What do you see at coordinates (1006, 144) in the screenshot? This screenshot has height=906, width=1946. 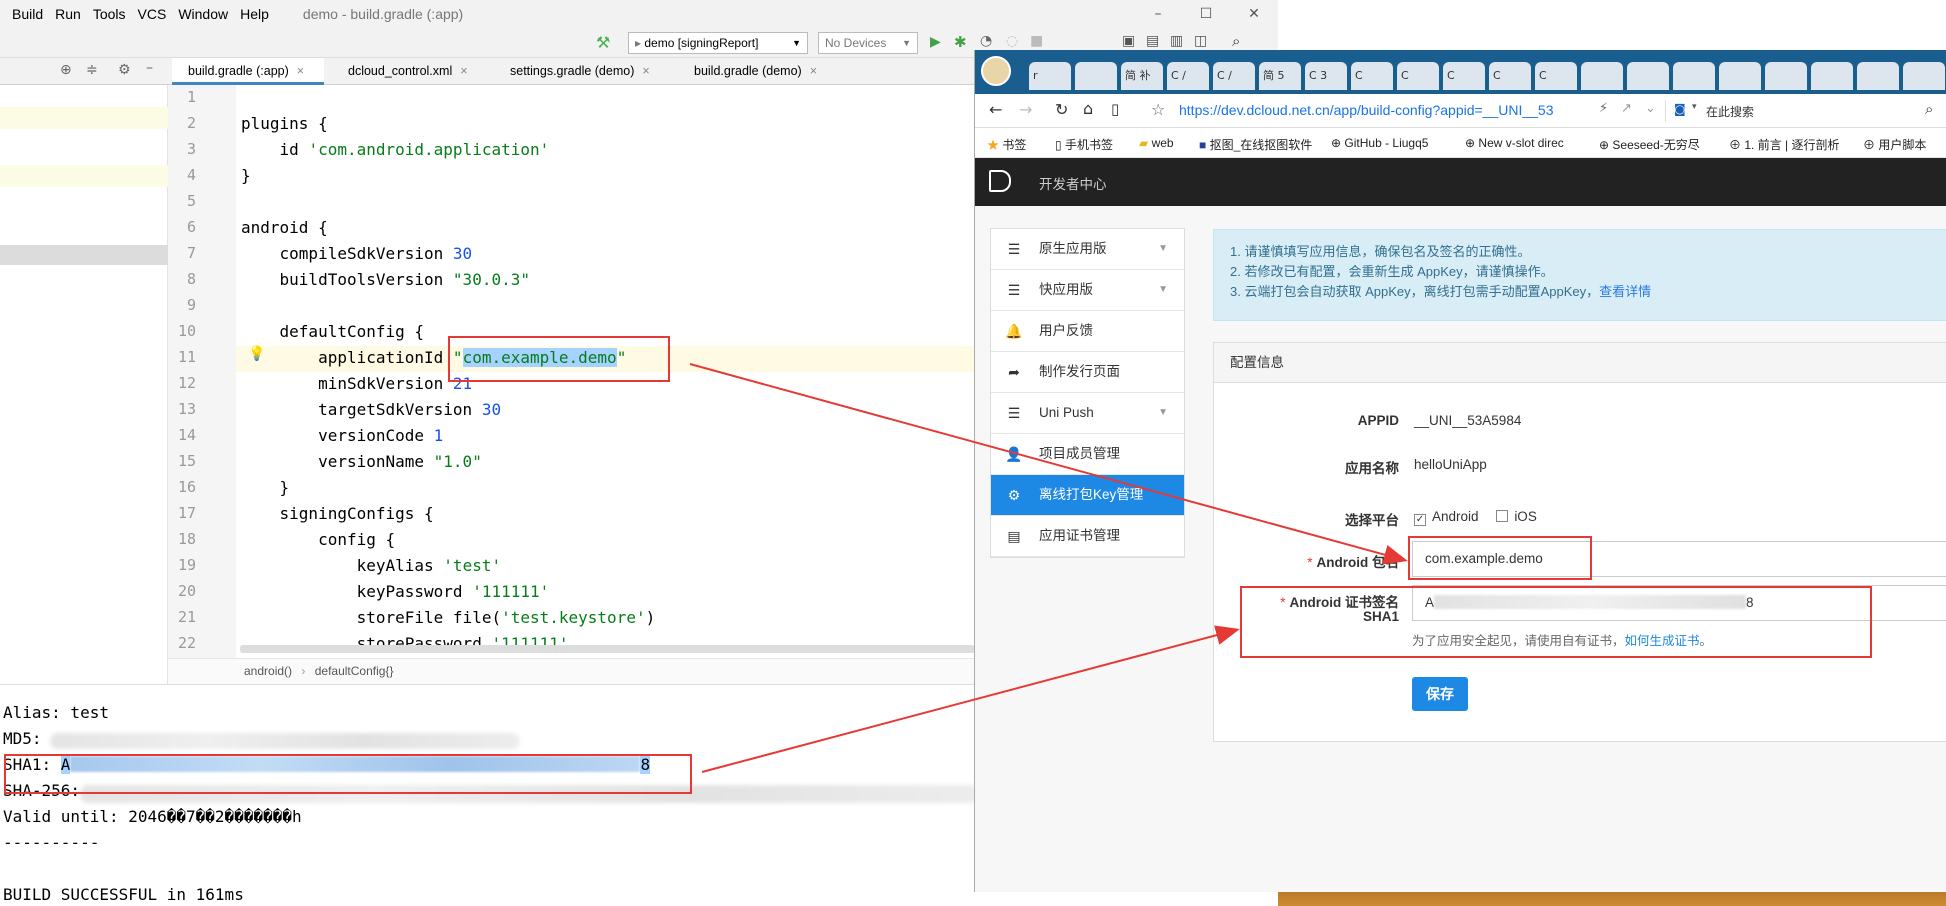 I see `bookmark-star: ★ 书签` at bounding box center [1006, 144].